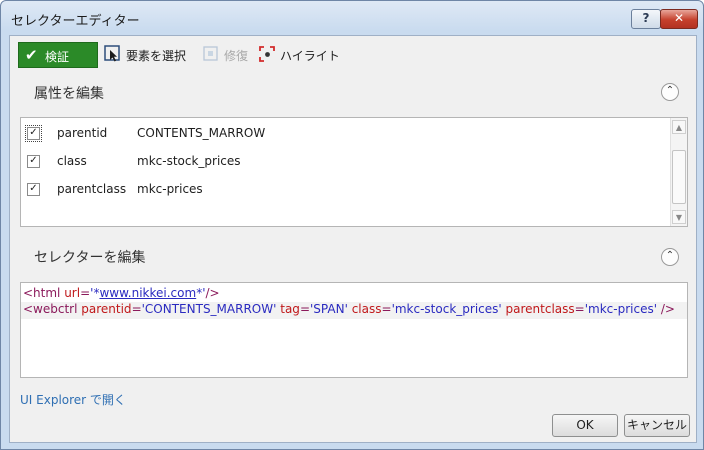  I want to click on attribute-value: mkc-prices, so click(170, 189).